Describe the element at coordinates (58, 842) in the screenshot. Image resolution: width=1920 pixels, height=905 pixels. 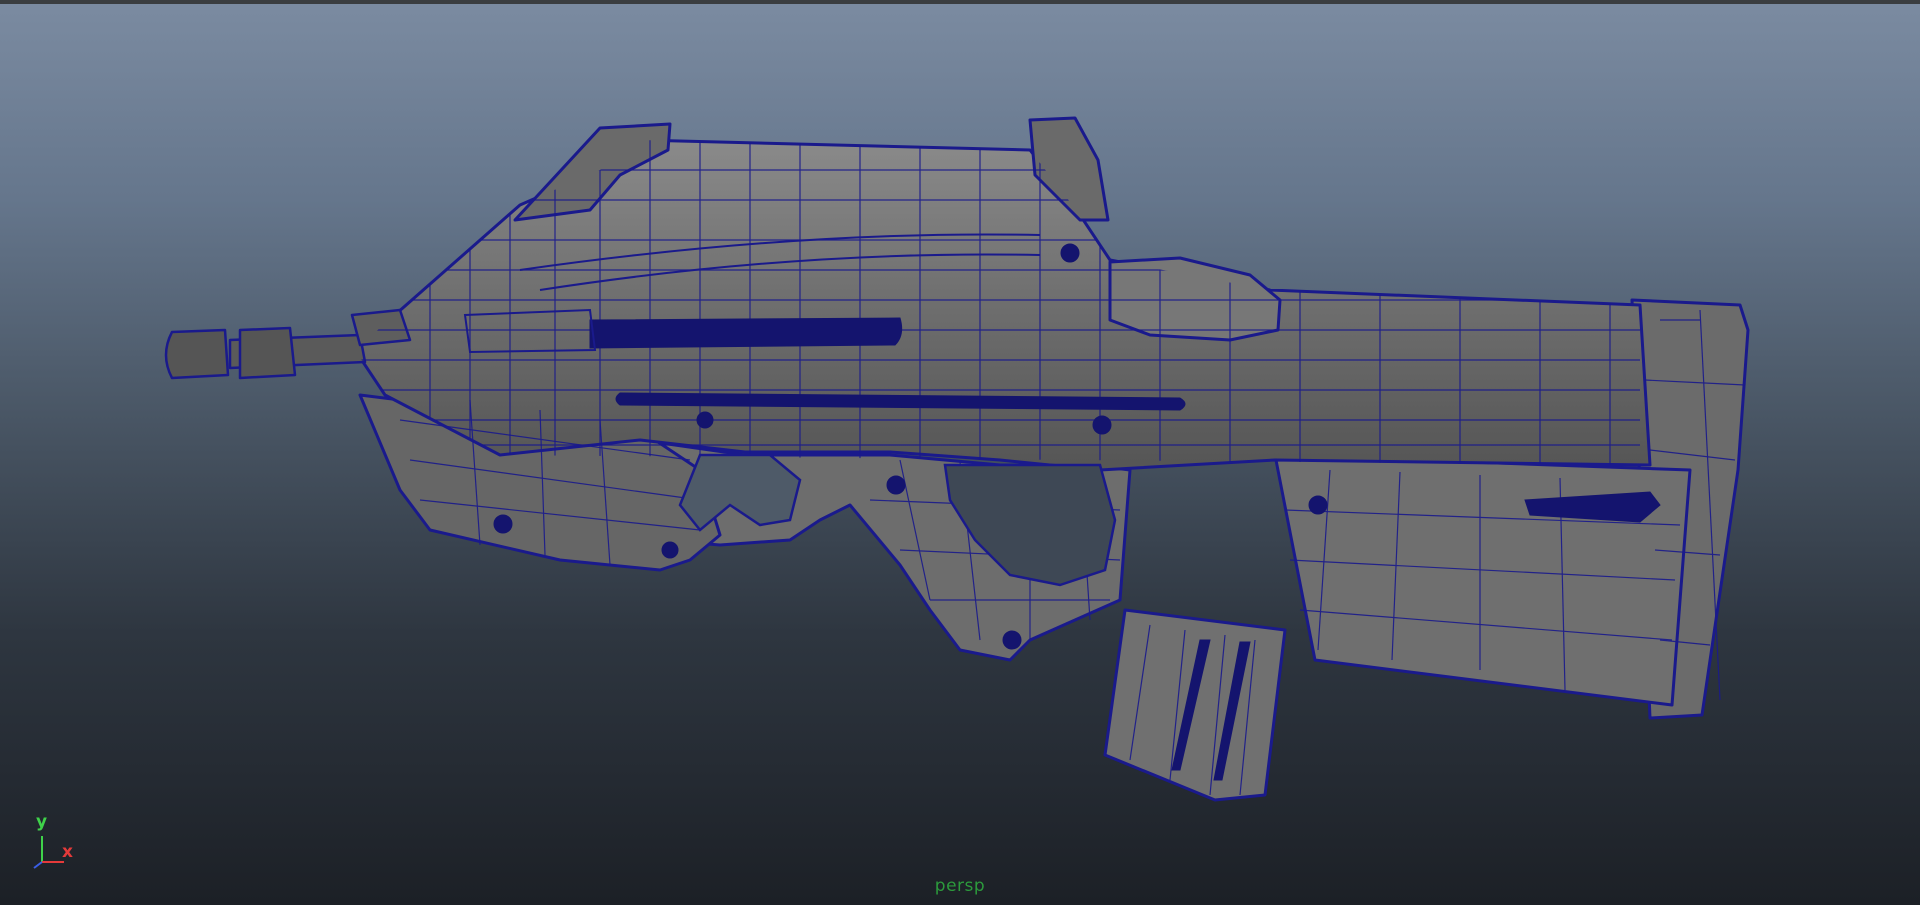
I see `axis-gizmo: y x` at that location.